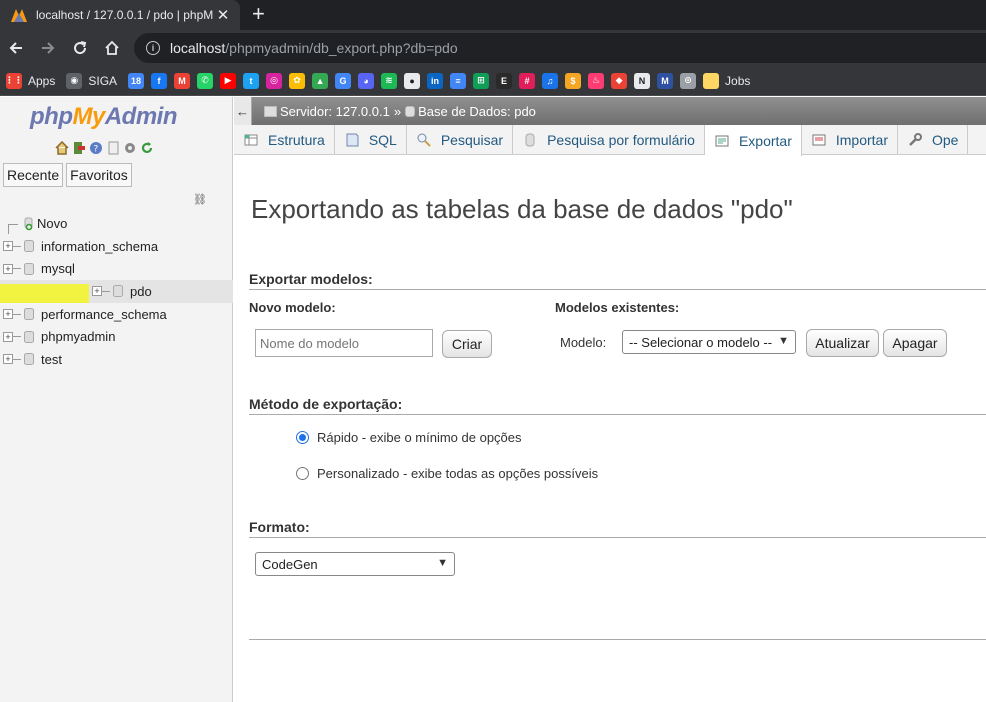 The image size is (986, 702). Describe the element at coordinates (79, 148) in the screenshot. I see `logout-icon` at that location.